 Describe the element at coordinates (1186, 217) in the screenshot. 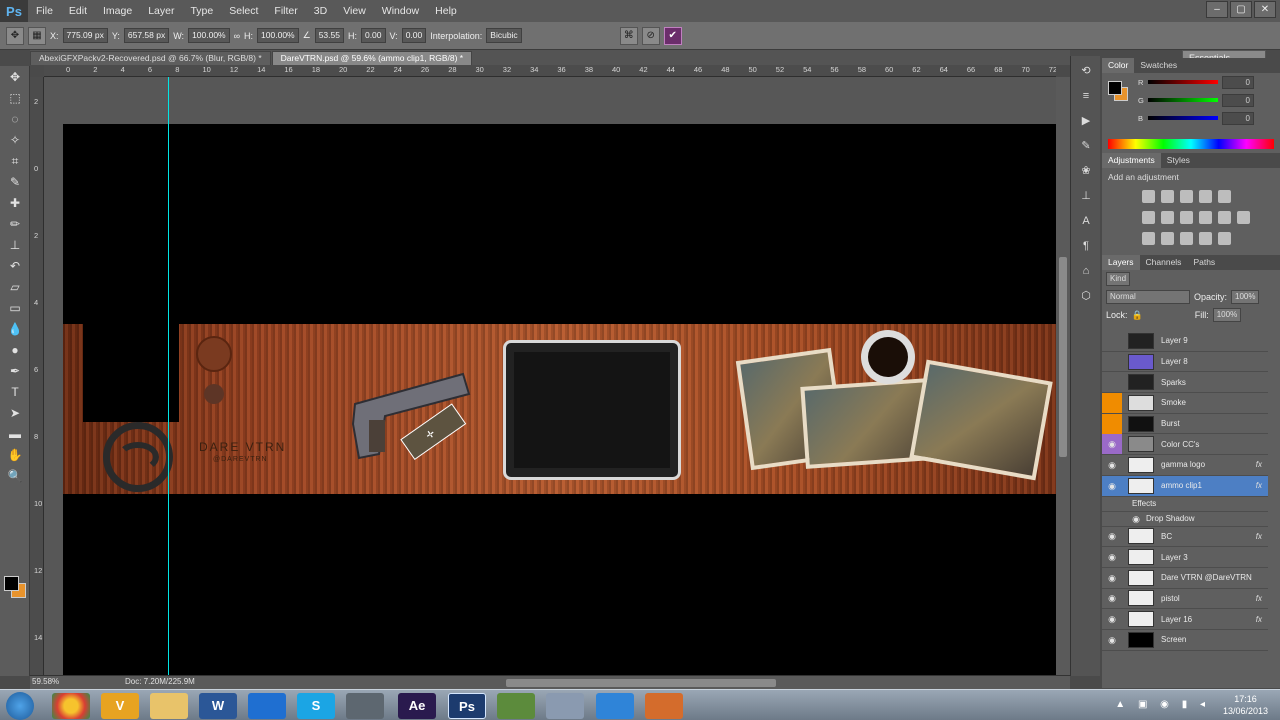

I see `black-white-icon` at that location.